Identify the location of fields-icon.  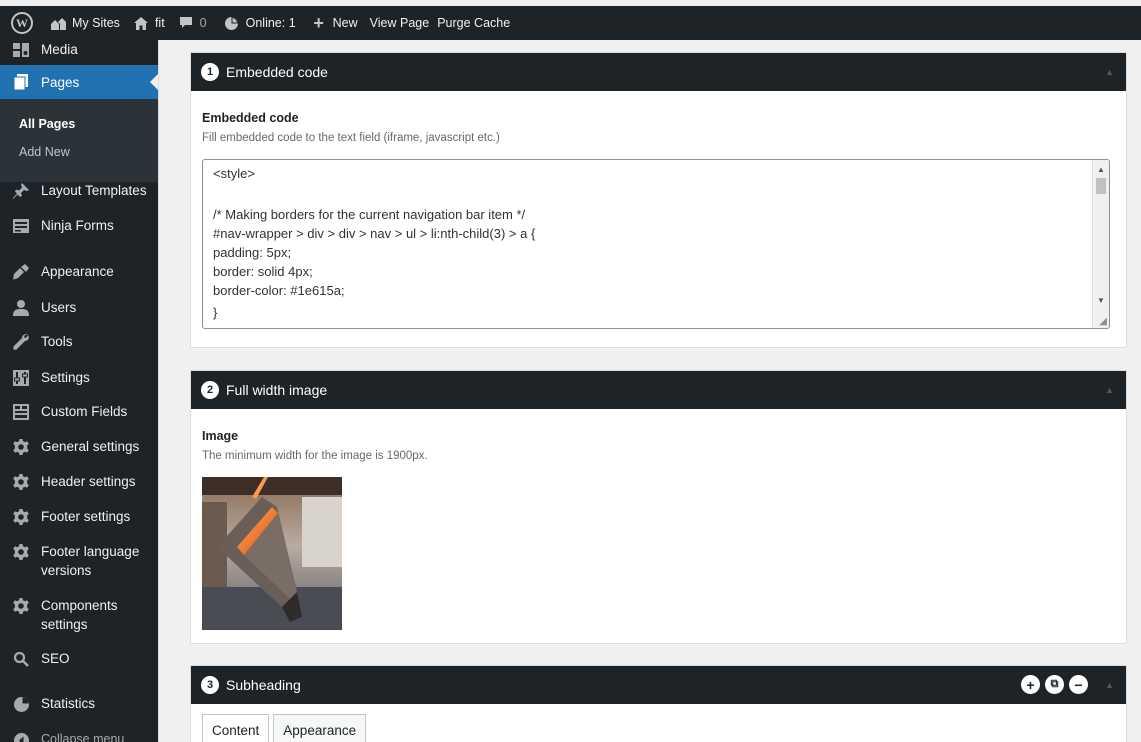
(21, 412).